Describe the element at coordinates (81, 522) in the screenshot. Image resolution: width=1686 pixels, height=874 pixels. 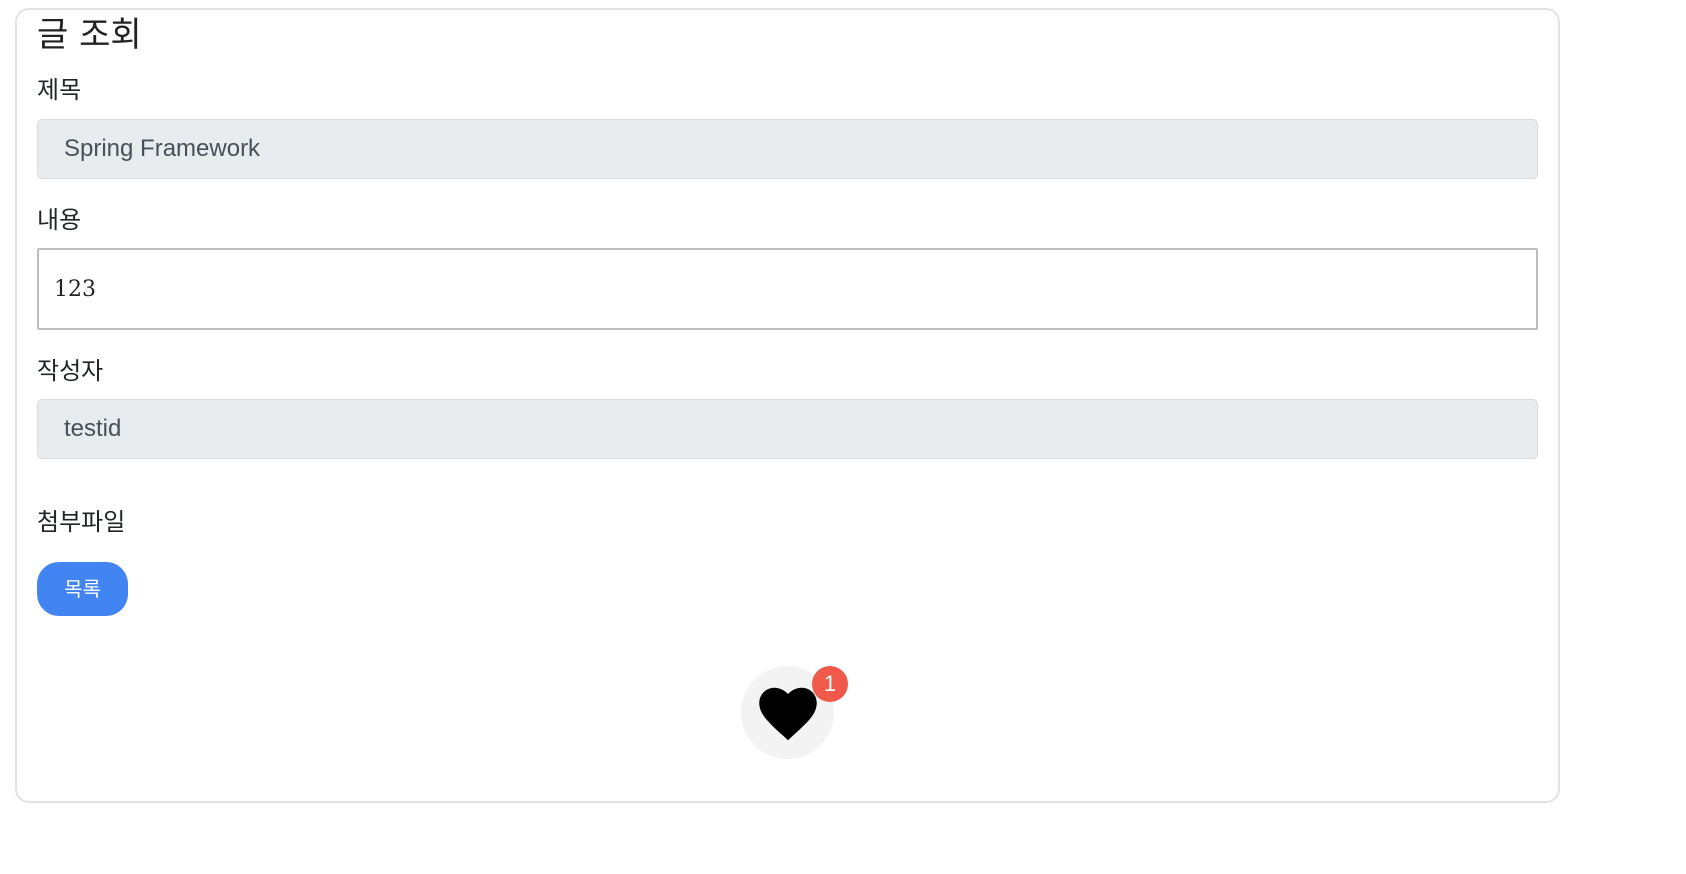
I see `attachment-label: 첨부파일` at that location.